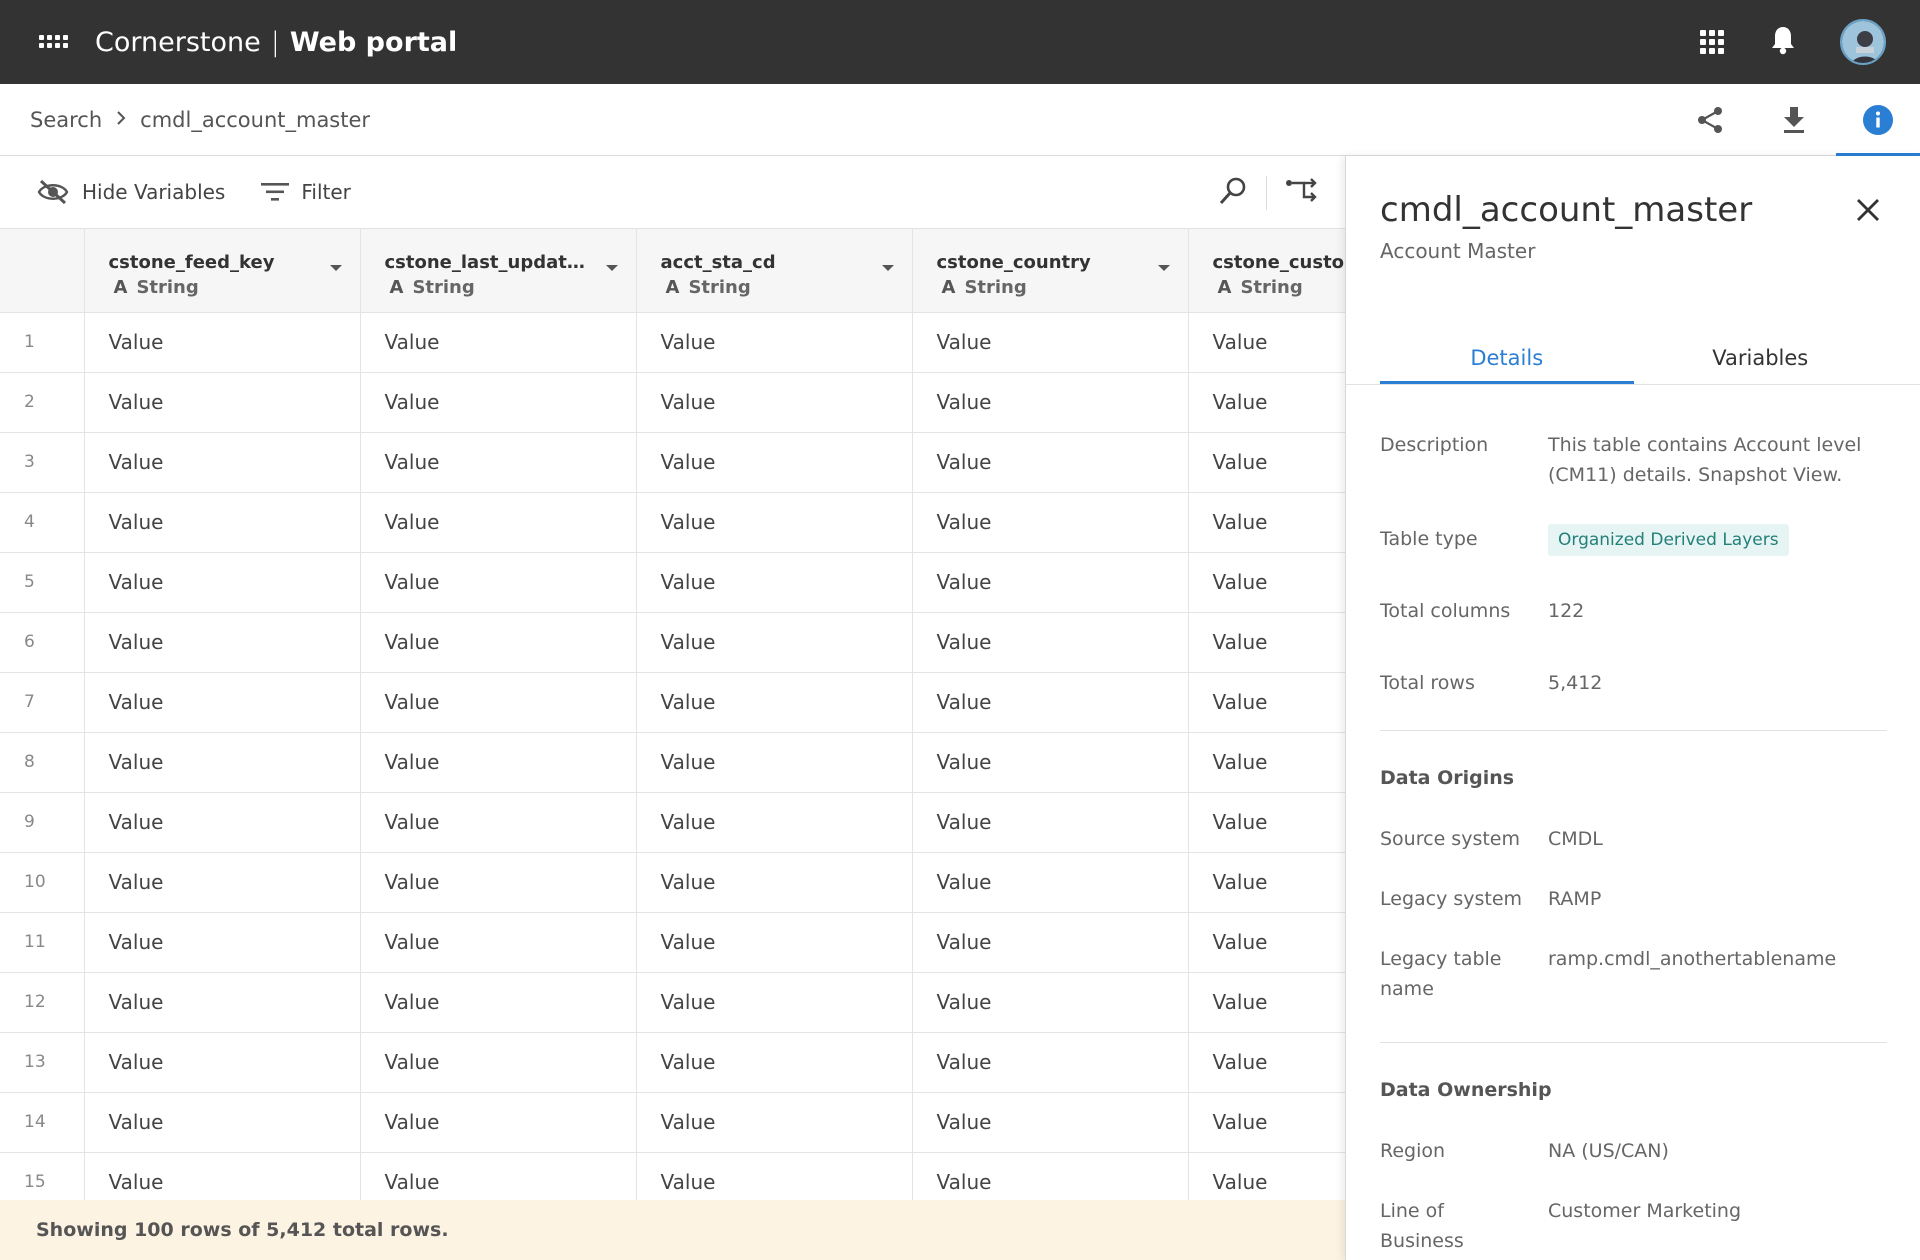  I want to click on brand-logo: Cornerstone | Web portal, so click(276, 42).